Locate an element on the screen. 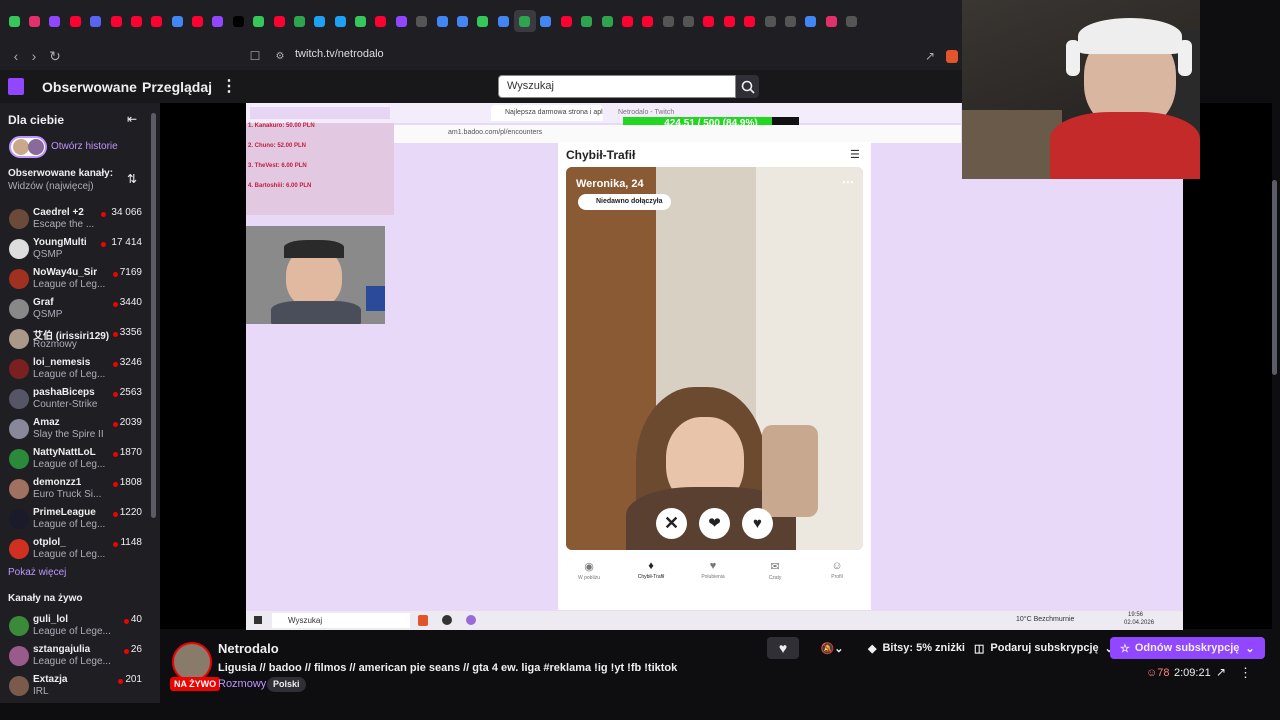 Image resolution: width=1280 pixels, height=720 pixels. sidebar-channel-item: NattyNattLoL League of Leg... 1870 is located at coordinates (75, 460).